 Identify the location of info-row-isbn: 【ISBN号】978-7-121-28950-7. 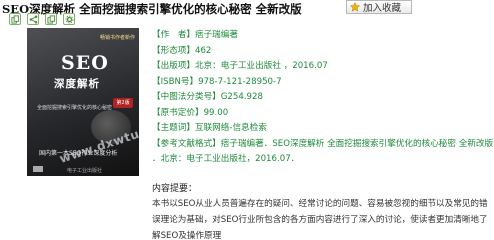
(217, 81).